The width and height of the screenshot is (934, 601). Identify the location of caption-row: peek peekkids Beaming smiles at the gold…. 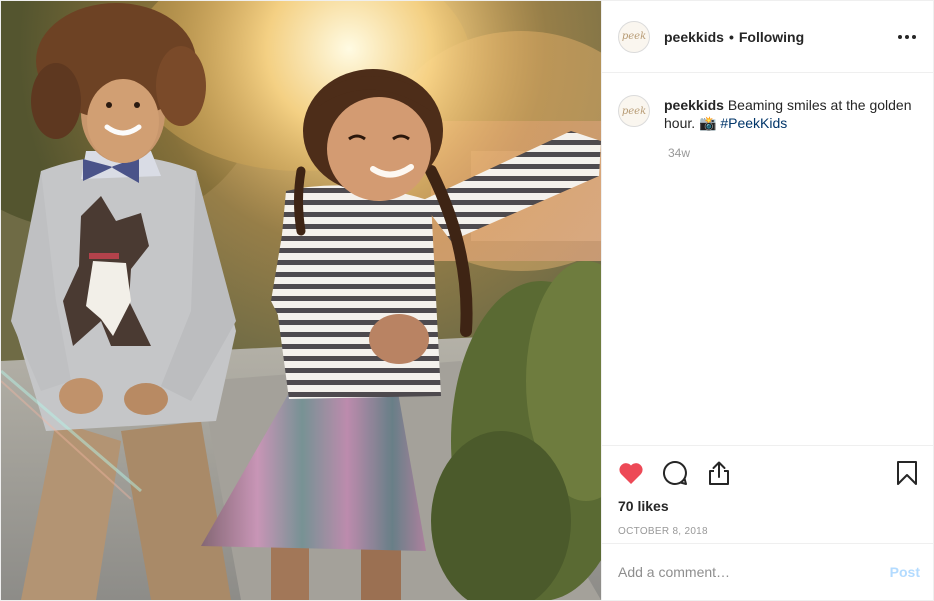
(768, 113).